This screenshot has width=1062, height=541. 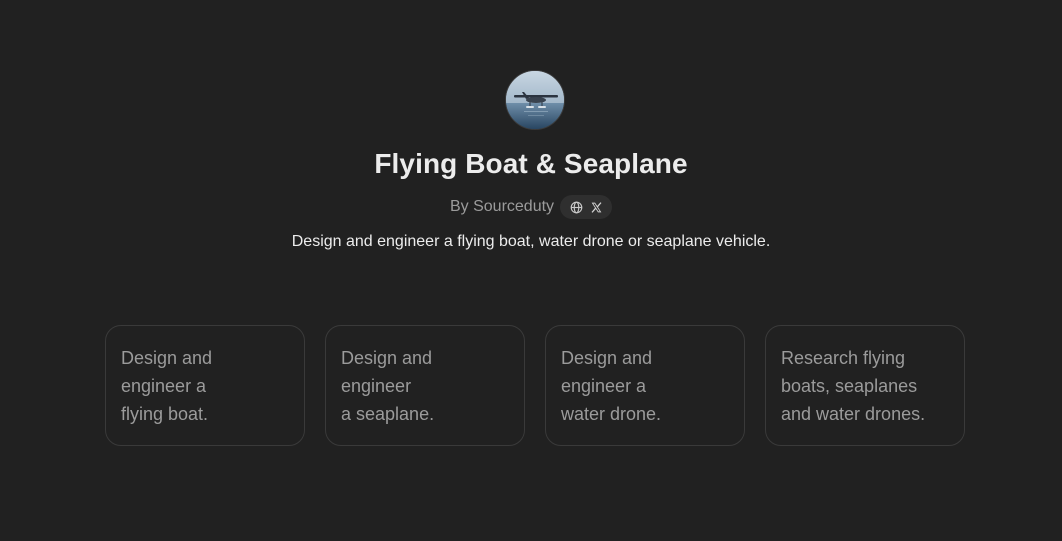 What do you see at coordinates (596, 207) in the screenshot?
I see `x-logo-icon` at bounding box center [596, 207].